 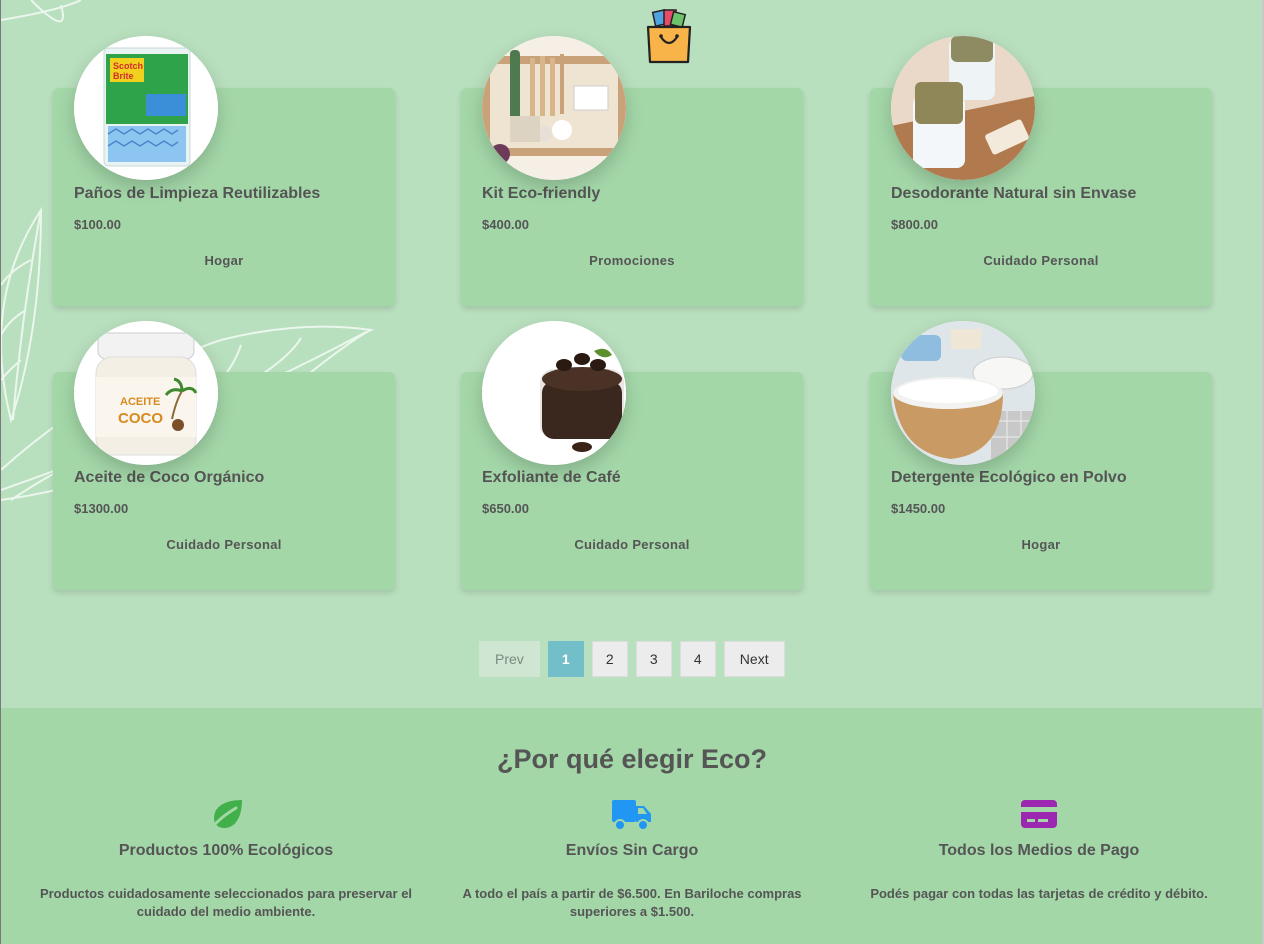 What do you see at coordinates (653, 659) in the screenshot?
I see `page-3-button: 3` at bounding box center [653, 659].